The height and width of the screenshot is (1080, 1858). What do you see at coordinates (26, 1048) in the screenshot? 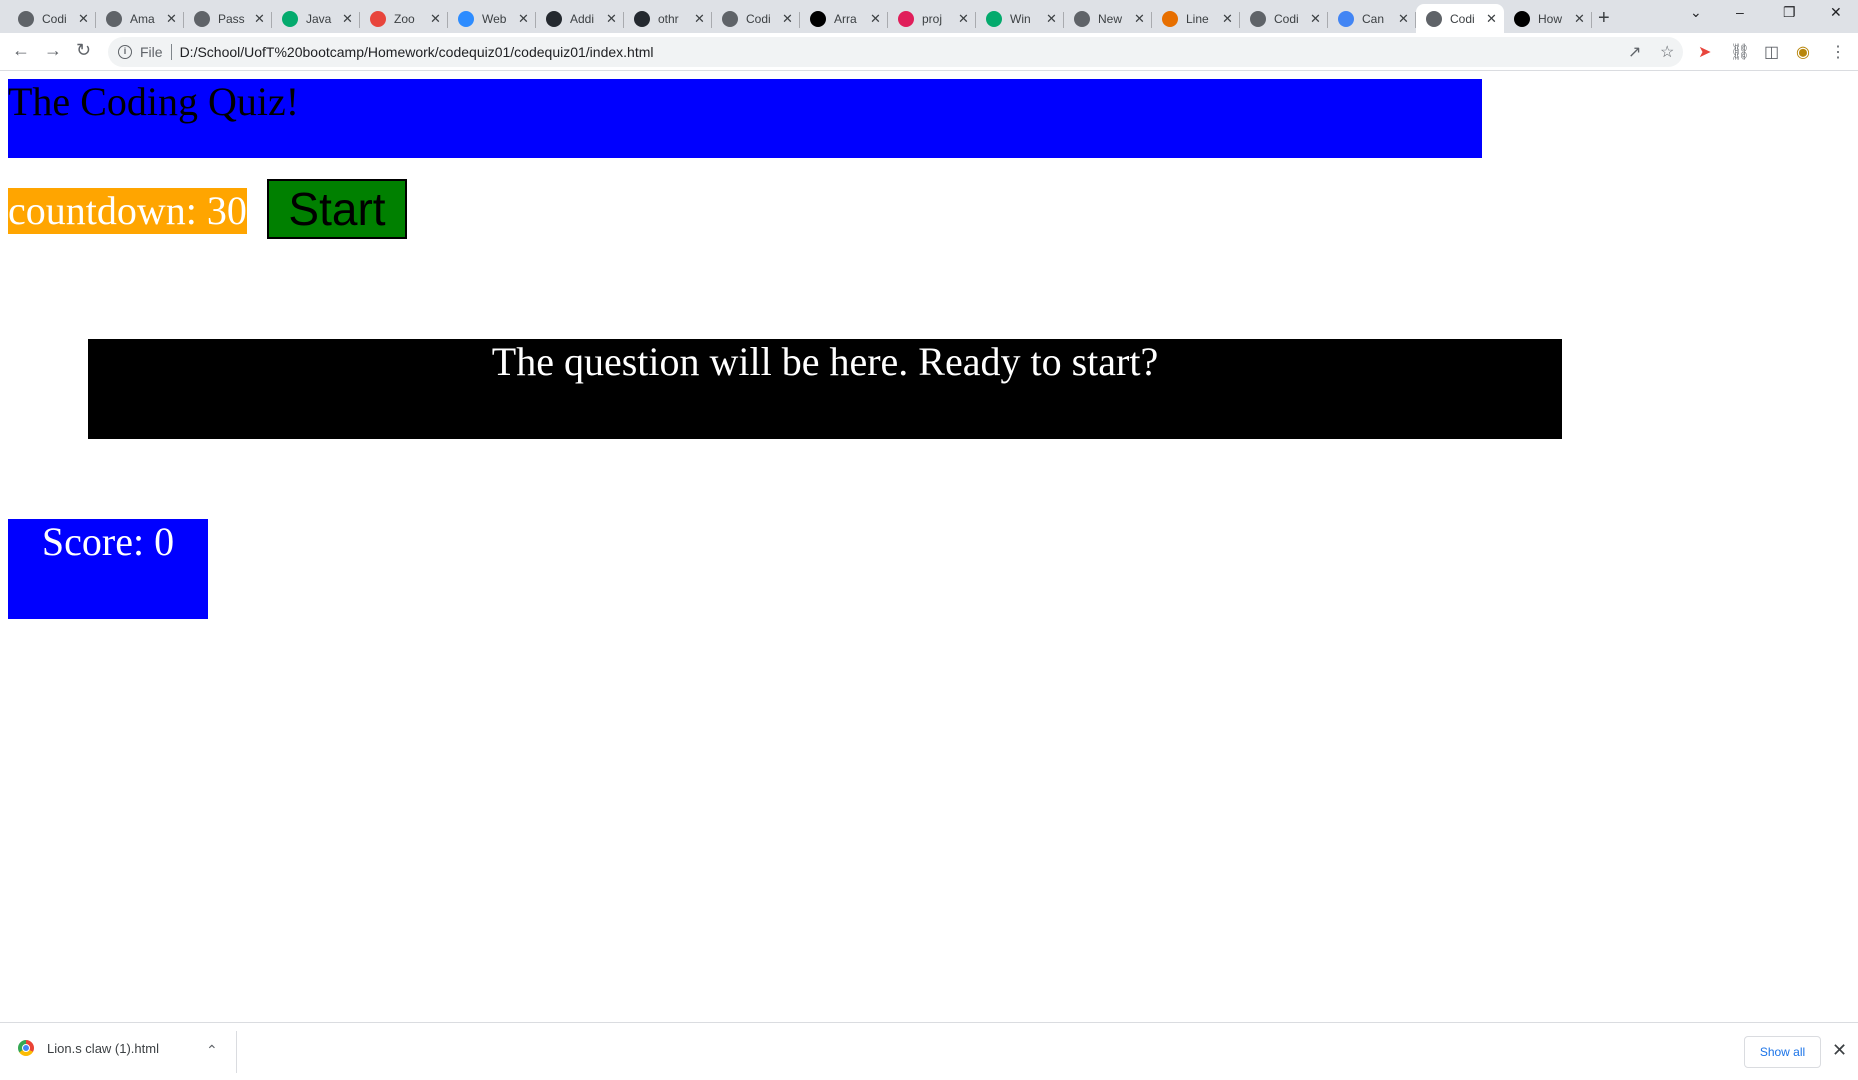
I see `chrome-file-icon` at bounding box center [26, 1048].